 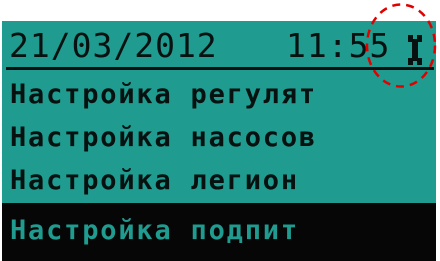 What do you see at coordinates (163, 94) in the screenshot?
I see `menu-item-label: Настройка регулят` at bounding box center [163, 94].